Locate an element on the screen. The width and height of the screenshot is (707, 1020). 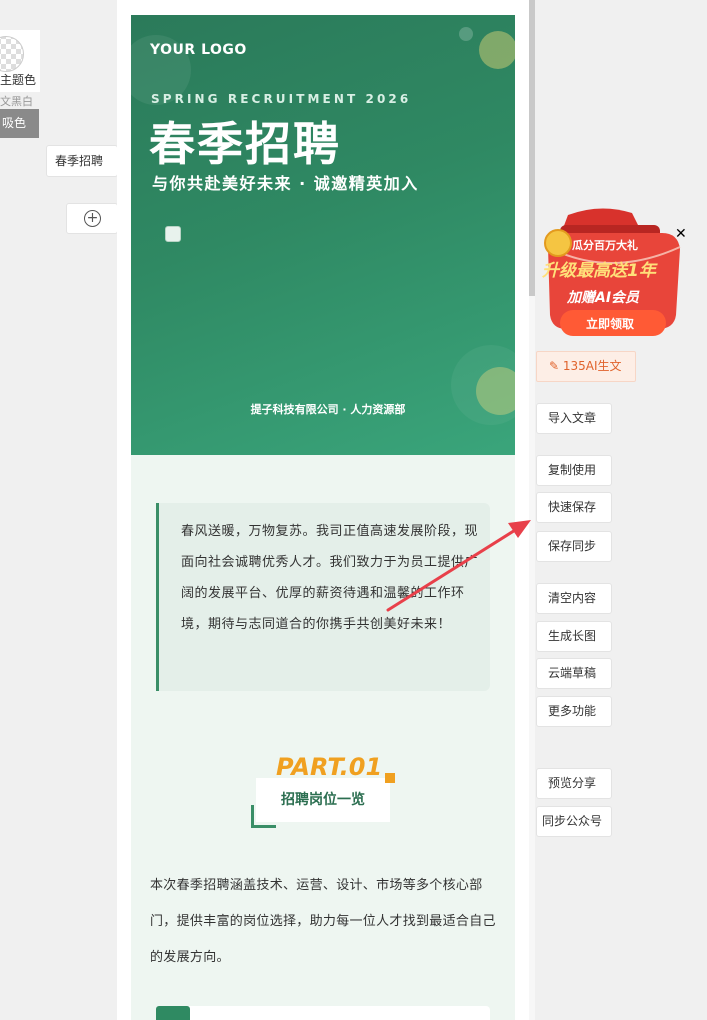
plus-circle-icon: + is located at coordinates (92, 218).